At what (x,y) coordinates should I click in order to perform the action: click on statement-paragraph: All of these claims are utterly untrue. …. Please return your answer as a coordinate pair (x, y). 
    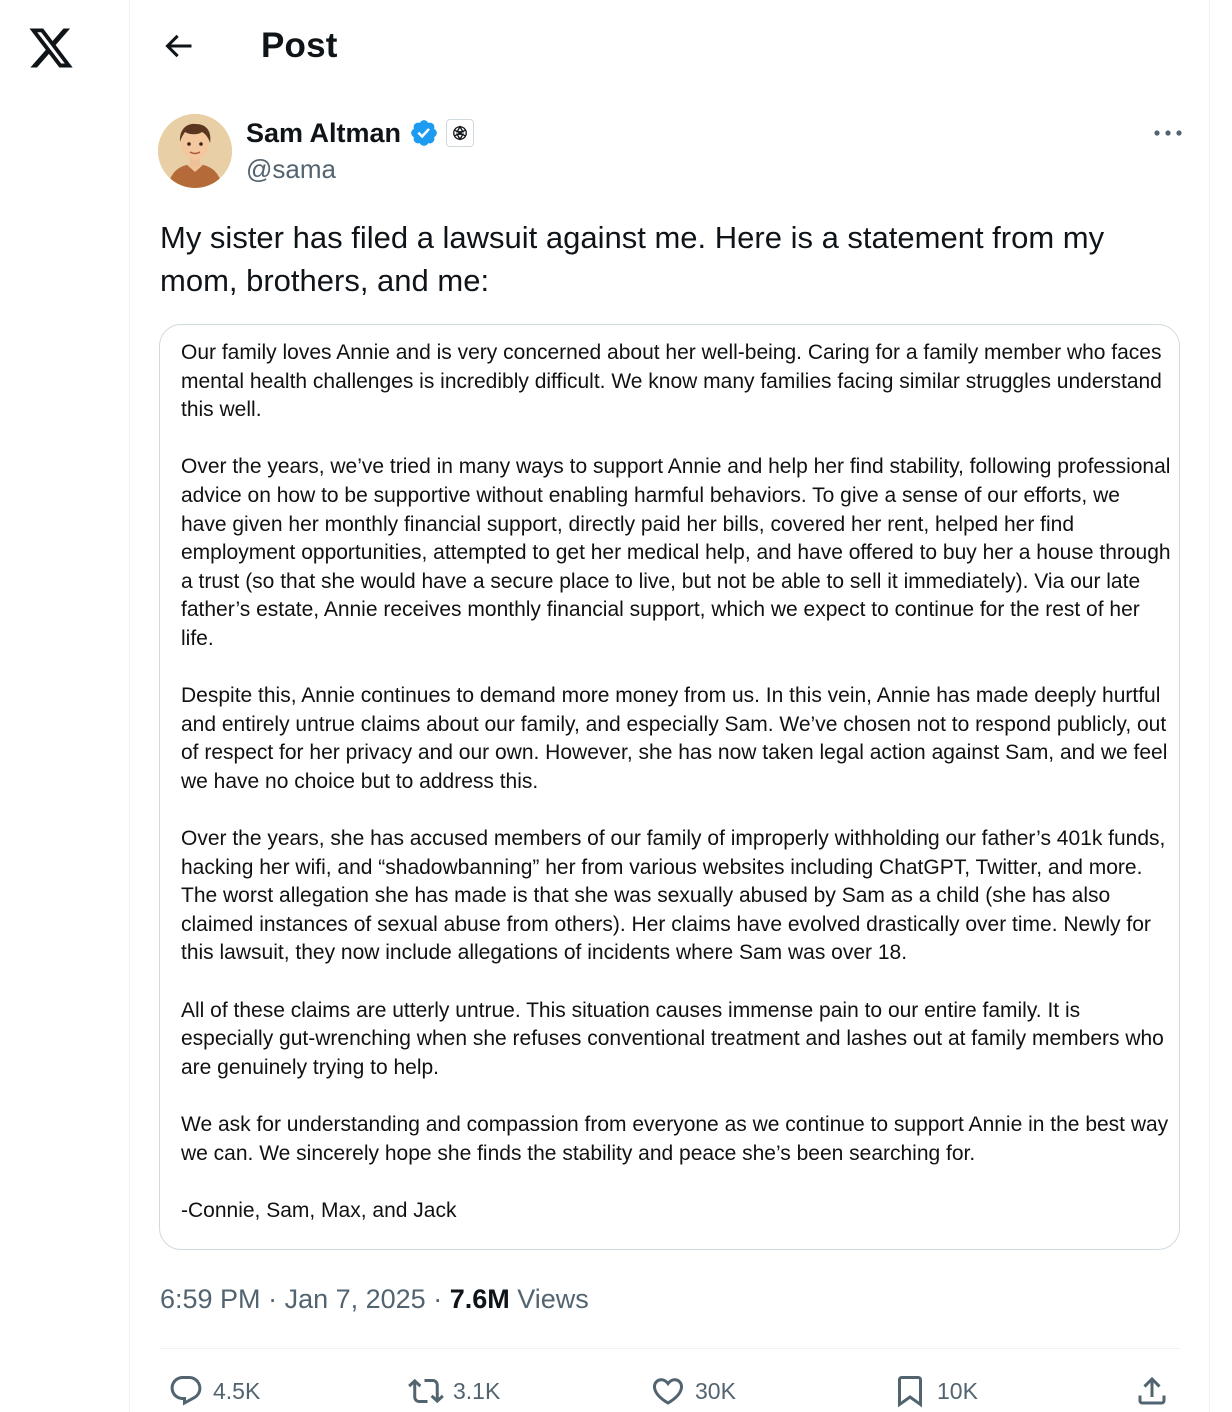
    Looking at the image, I should click on (672, 1038).